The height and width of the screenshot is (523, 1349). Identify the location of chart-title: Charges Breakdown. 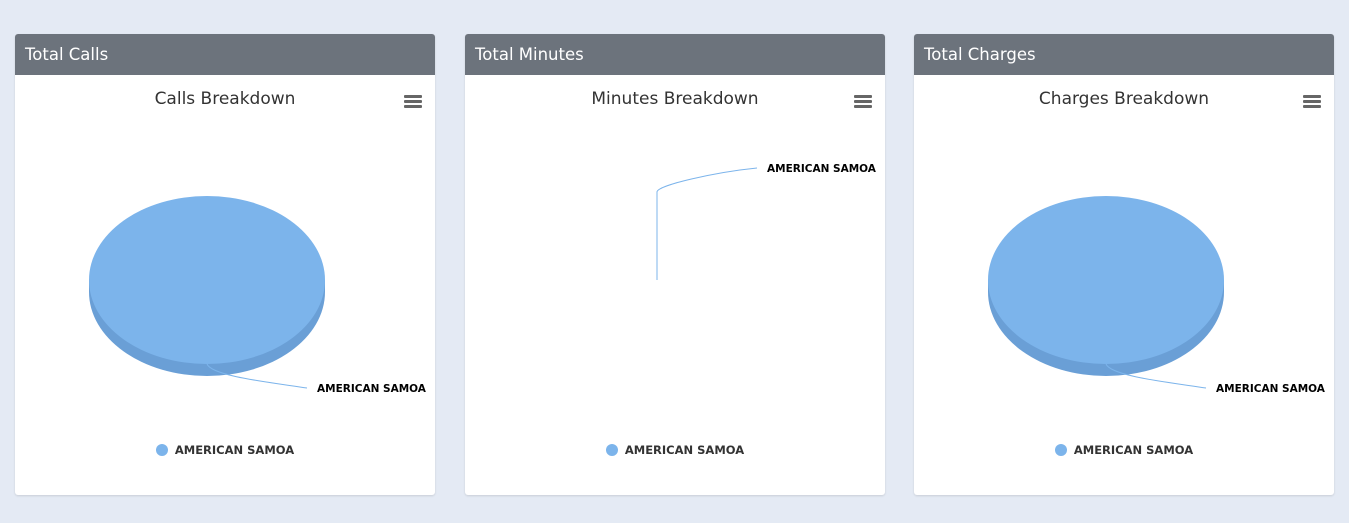
(1124, 99).